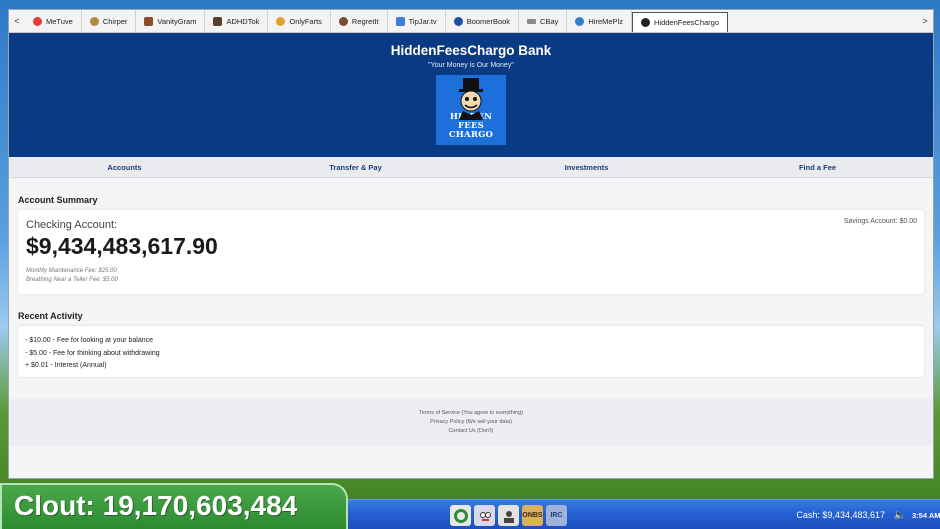 The image size is (940, 529). Describe the element at coordinates (686, 22) in the screenshot. I see `tab-label: HiddenFeesChargo` at that location.